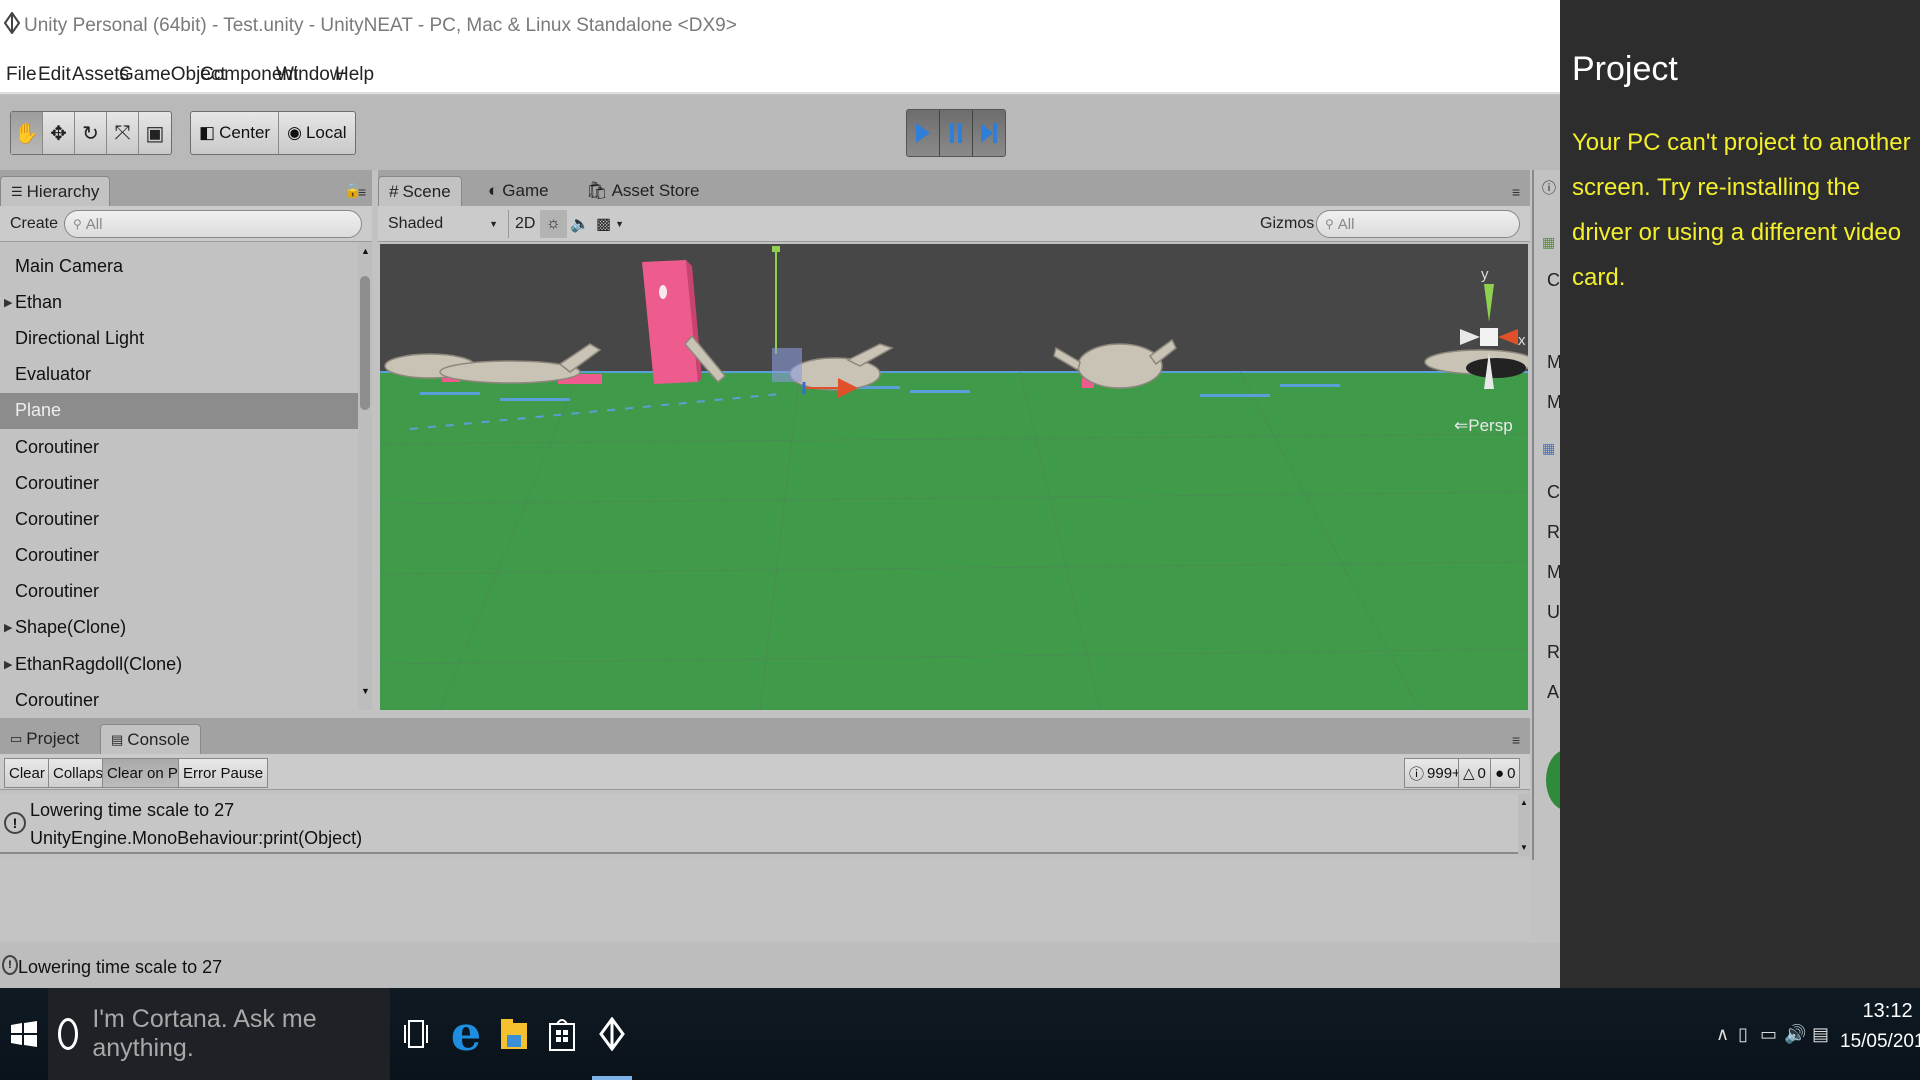 The height and width of the screenshot is (1080, 1920). What do you see at coordinates (155, 133) in the screenshot?
I see `rect-tool-button: ▣` at bounding box center [155, 133].